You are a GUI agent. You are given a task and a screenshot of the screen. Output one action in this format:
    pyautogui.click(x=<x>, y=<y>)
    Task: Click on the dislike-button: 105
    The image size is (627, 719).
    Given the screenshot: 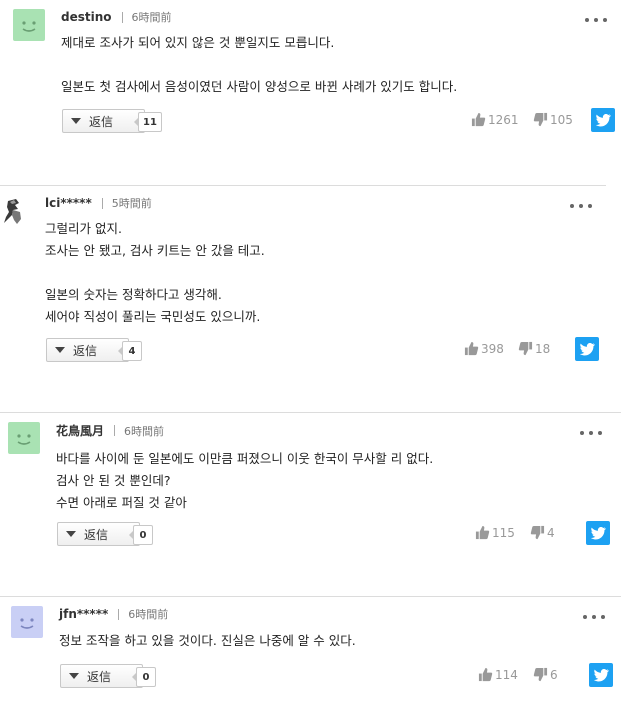 What is the action you would take?
    pyautogui.click(x=553, y=119)
    